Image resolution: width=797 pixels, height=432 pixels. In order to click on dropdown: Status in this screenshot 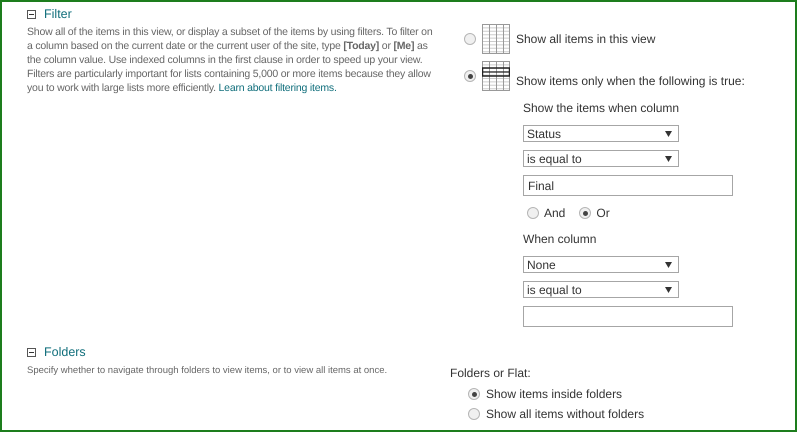, I will do `click(601, 133)`.